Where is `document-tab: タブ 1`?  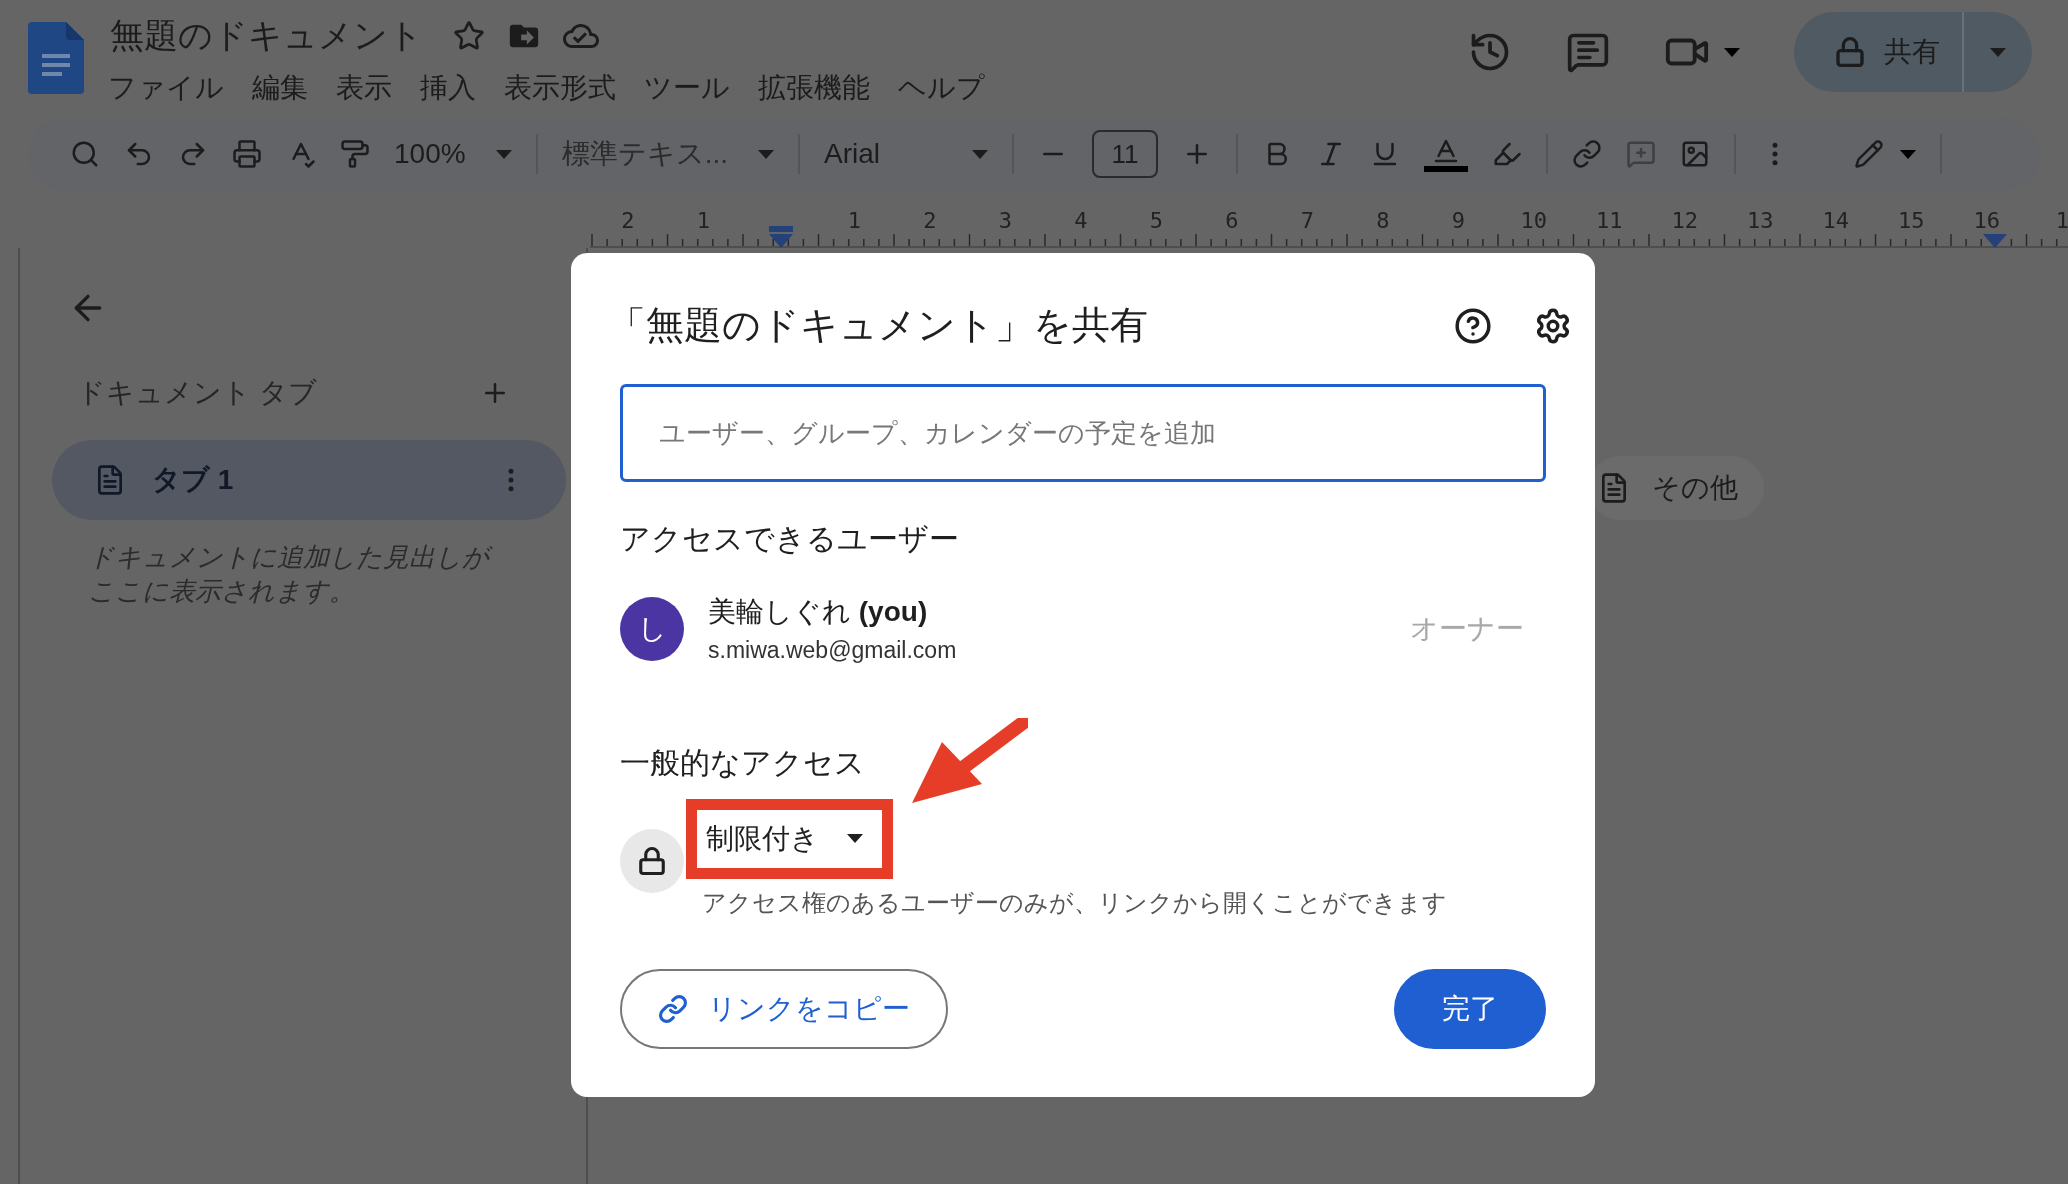
document-tab: タブ 1 is located at coordinates (309, 480).